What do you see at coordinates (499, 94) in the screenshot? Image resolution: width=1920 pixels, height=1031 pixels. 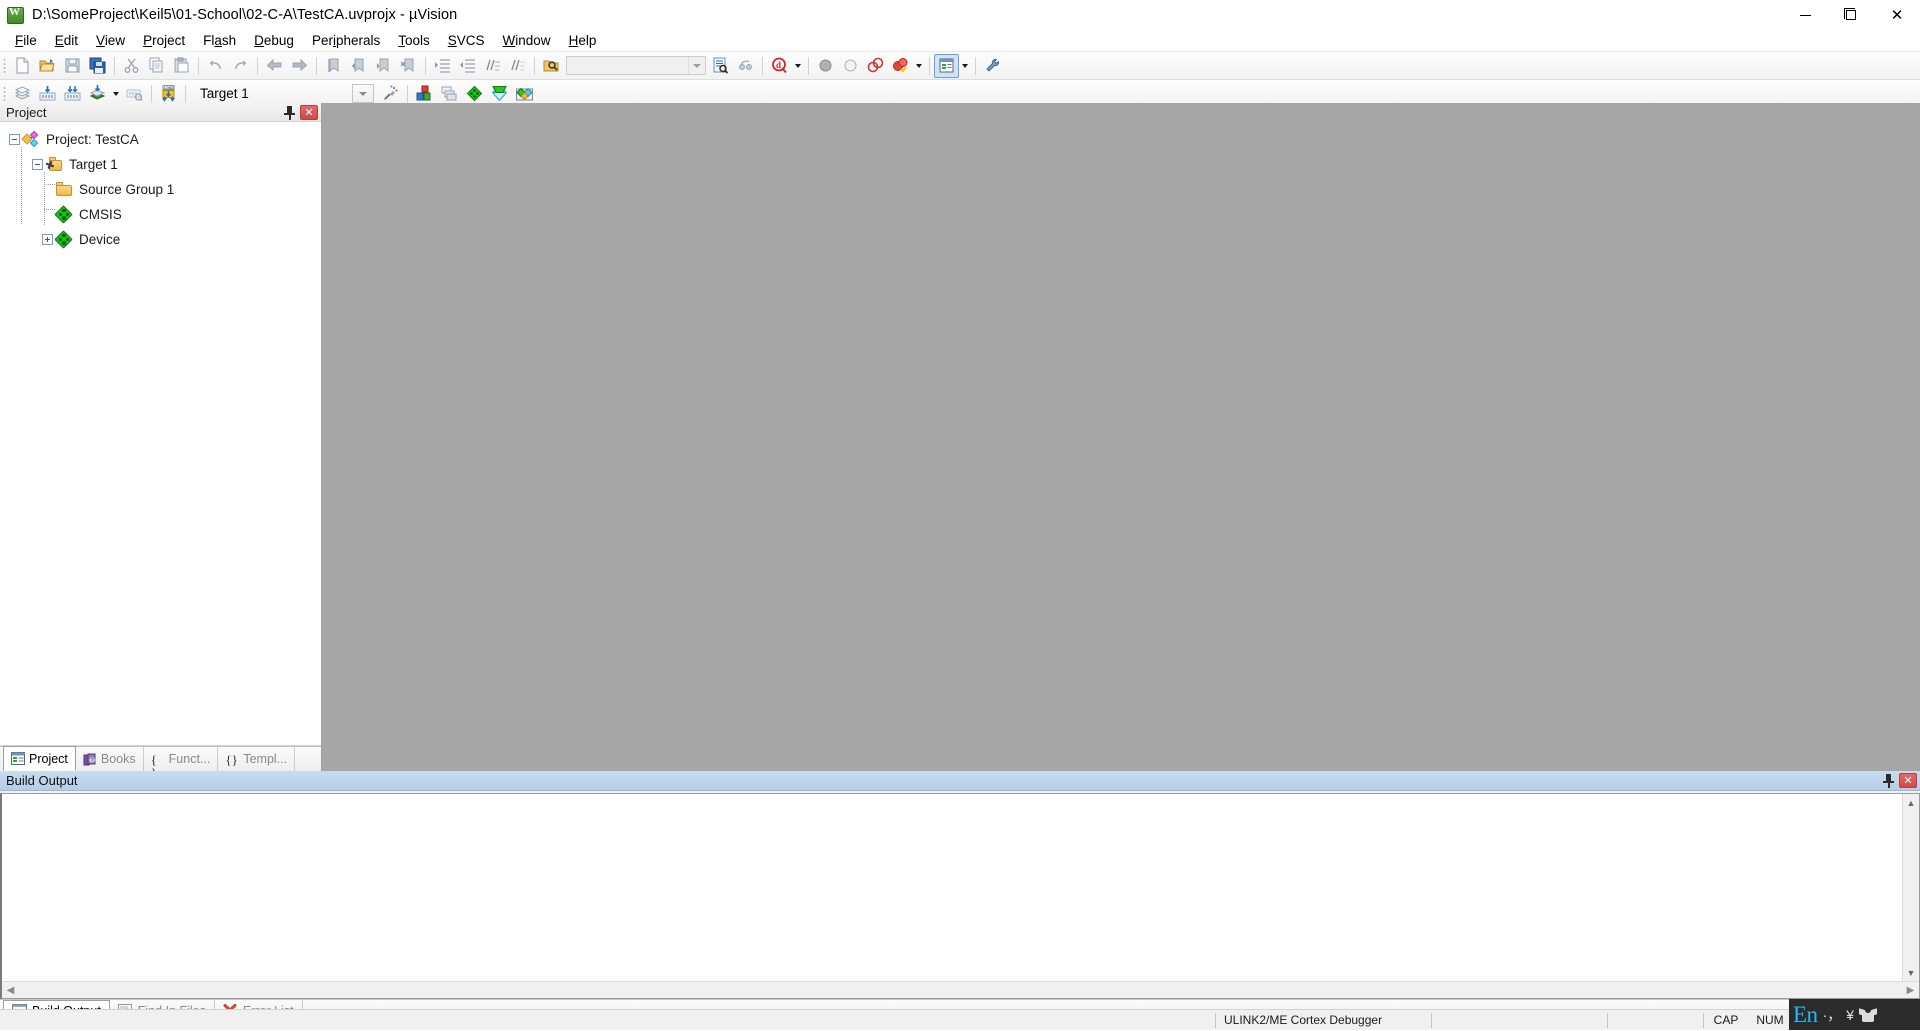 I see `pack-installer-button` at bounding box center [499, 94].